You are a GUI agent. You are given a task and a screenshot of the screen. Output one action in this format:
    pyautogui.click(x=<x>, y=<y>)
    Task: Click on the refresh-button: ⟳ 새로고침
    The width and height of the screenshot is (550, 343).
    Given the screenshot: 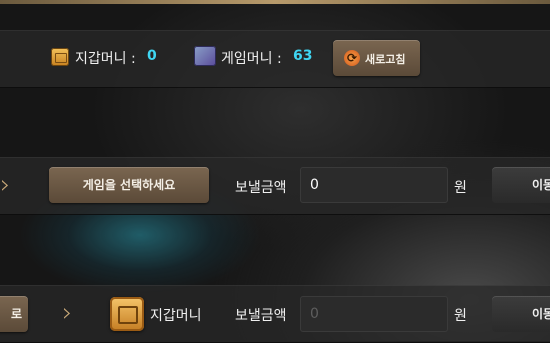 What is the action you would take?
    pyautogui.click(x=376, y=58)
    